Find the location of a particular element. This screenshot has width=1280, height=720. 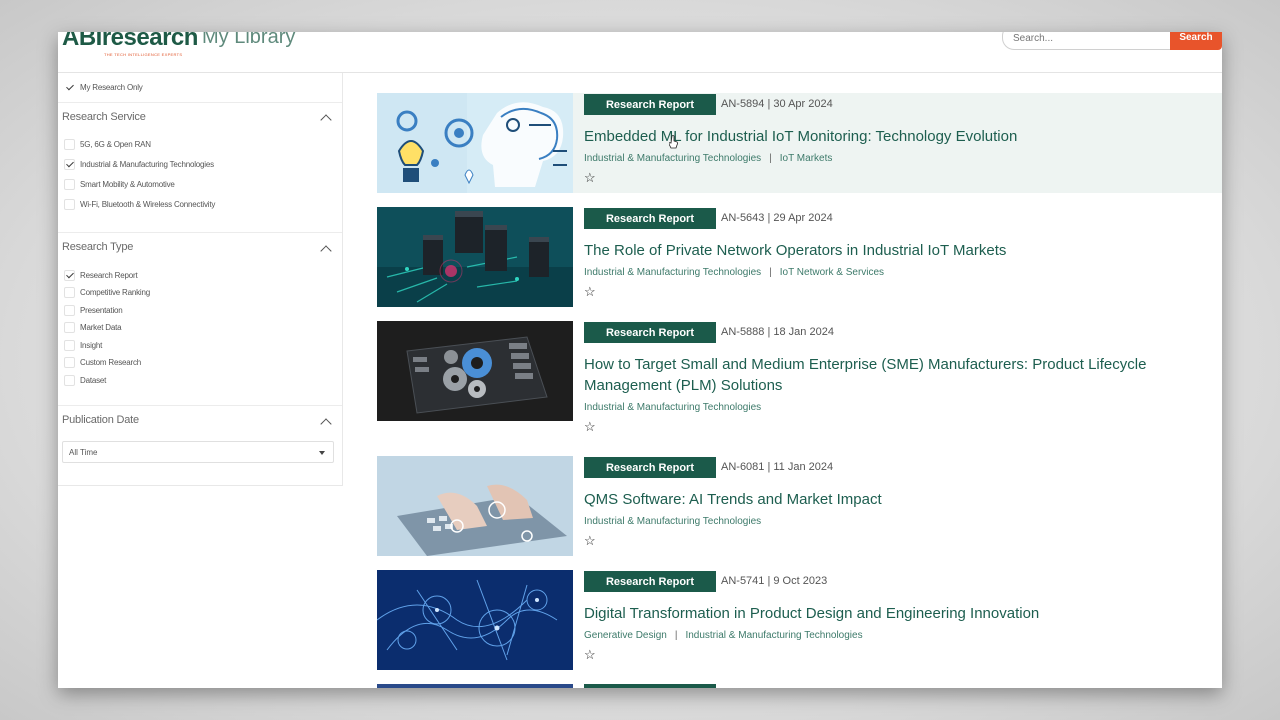

filter-label: 5G, 6G & Open RAN is located at coordinates (115, 144).